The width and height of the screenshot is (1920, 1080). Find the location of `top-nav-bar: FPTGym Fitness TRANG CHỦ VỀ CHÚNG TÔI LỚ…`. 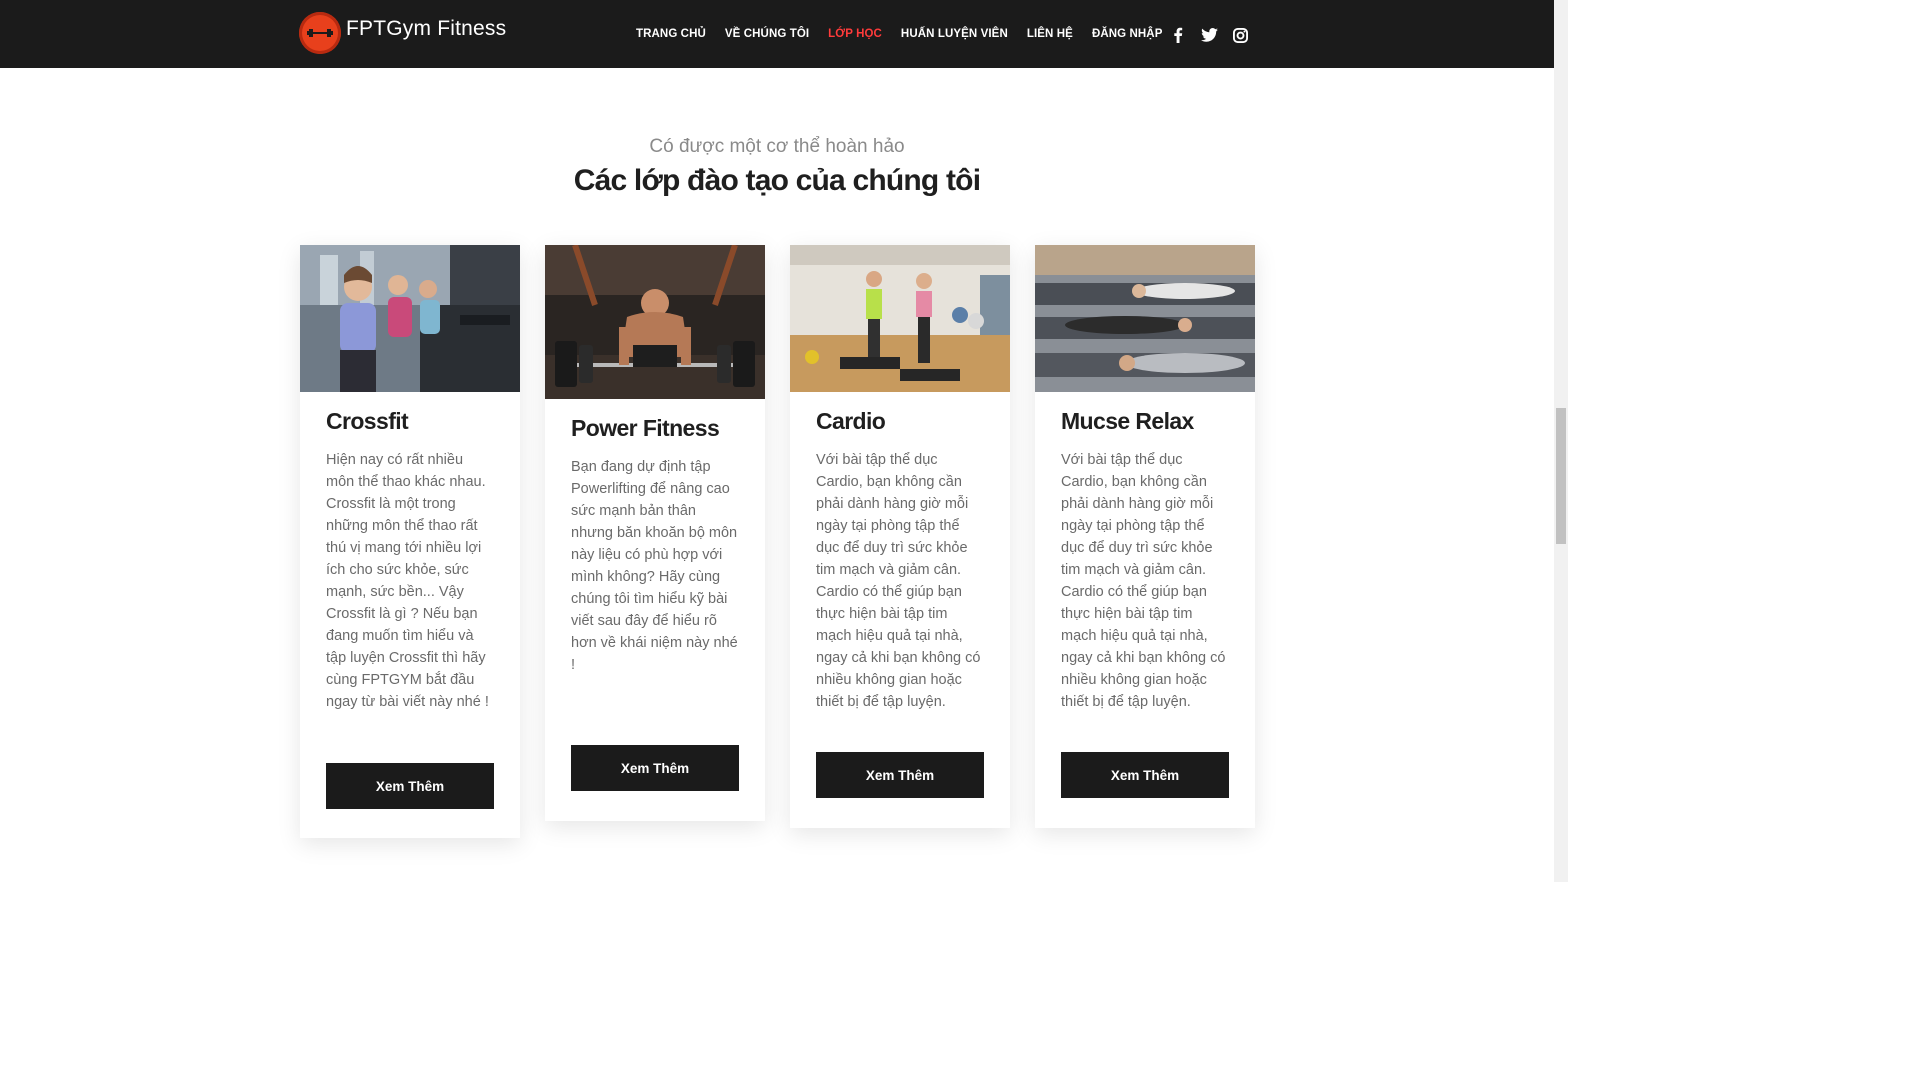

top-nav-bar: FPTGym Fitness TRANG CHỦ VỀ CHÚNG TÔI LỚ… is located at coordinates (777, 34).